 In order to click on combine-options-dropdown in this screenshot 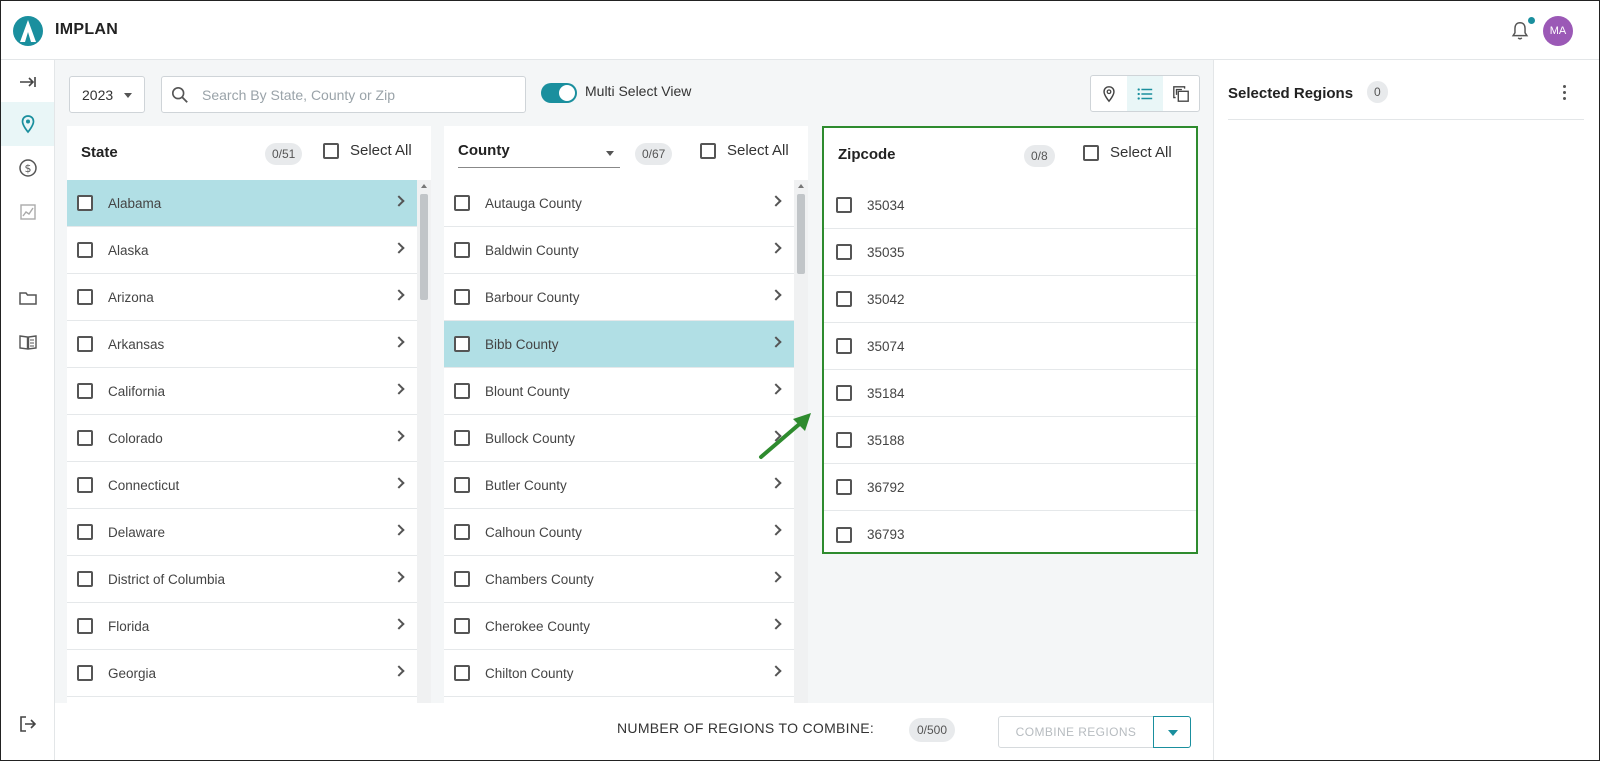, I will do `click(1172, 732)`.